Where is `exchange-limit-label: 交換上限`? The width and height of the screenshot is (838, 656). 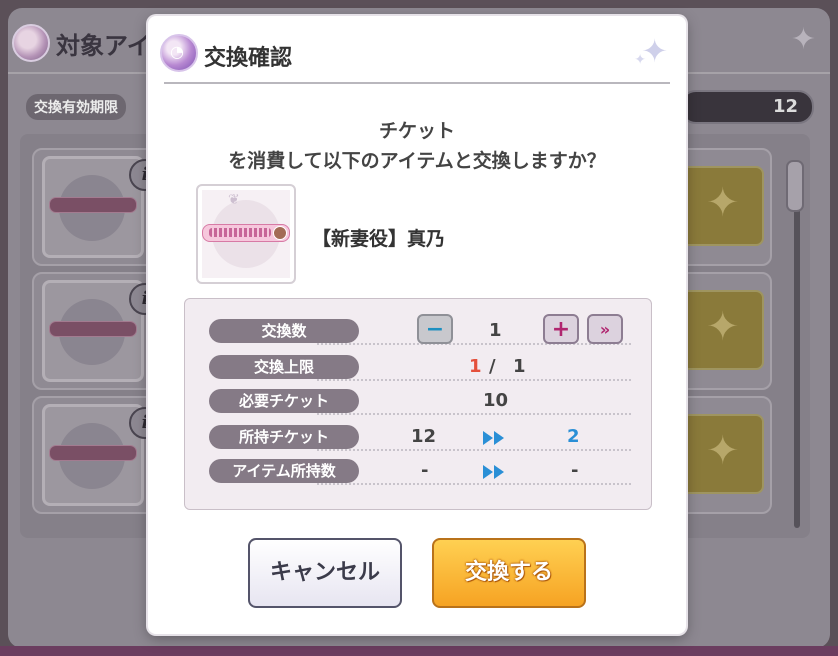 exchange-limit-label: 交換上限 is located at coordinates (284, 367).